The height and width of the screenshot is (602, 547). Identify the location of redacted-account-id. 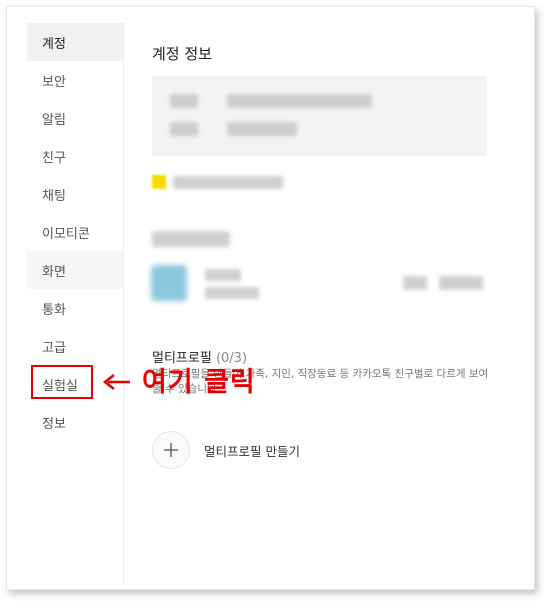
(228, 182).